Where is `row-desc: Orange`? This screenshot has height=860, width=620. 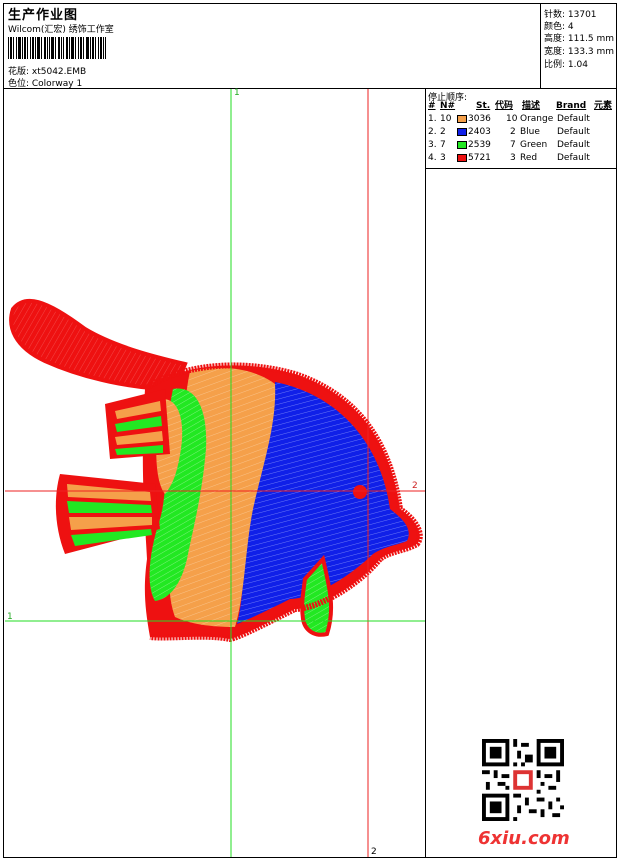
row-desc: Orange is located at coordinates (537, 119).